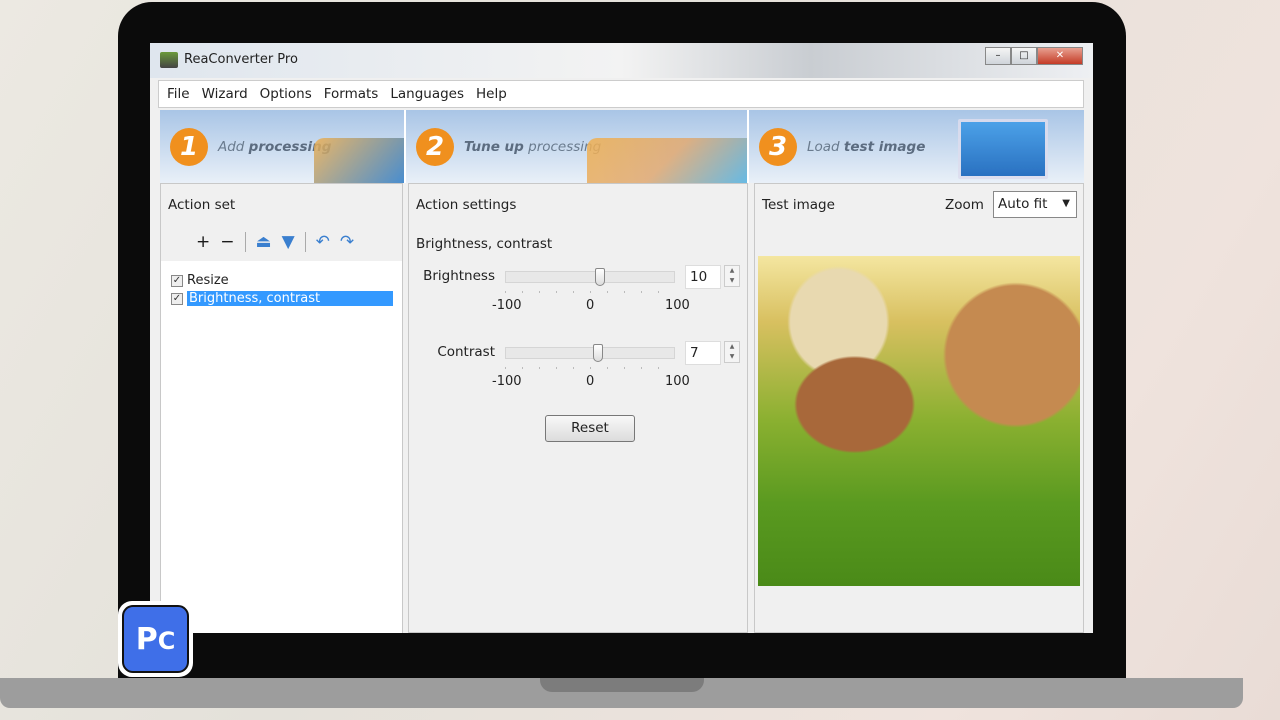 Image resolution: width=1280 pixels, height=720 pixels. What do you see at coordinates (590, 428) in the screenshot?
I see `reset-button: Reset` at bounding box center [590, 428].